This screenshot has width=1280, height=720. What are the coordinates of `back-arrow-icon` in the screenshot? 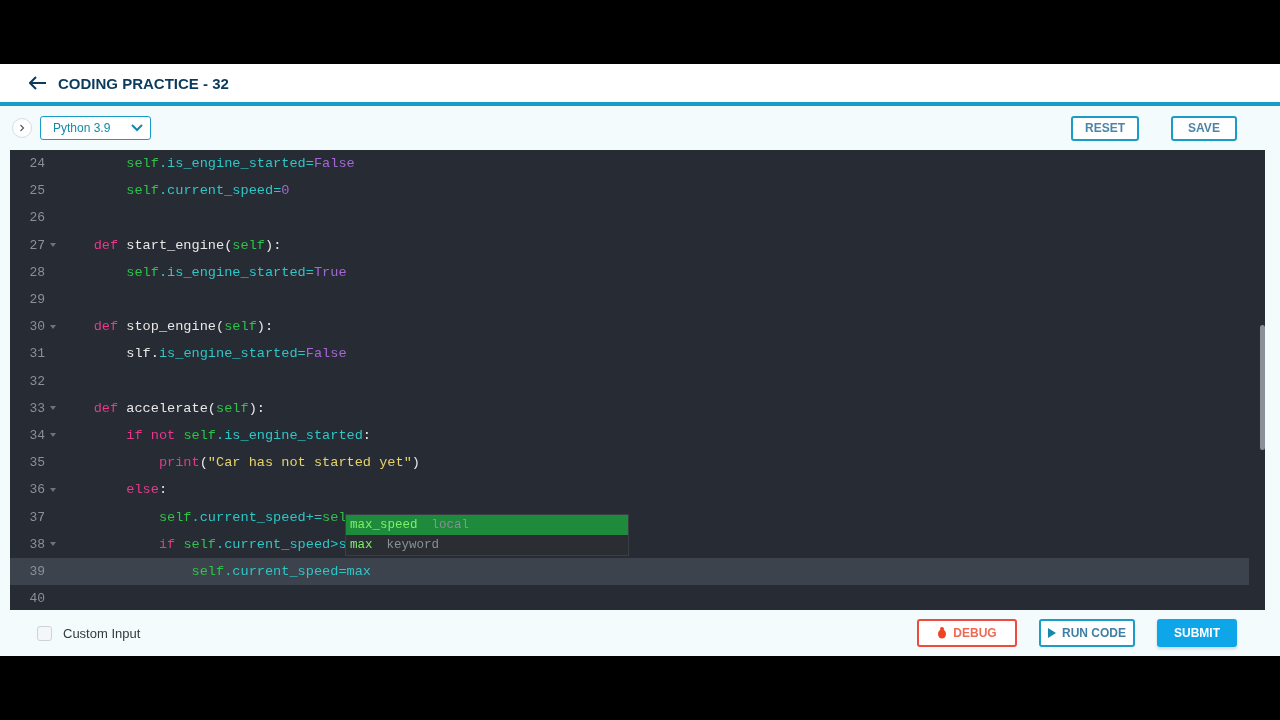 It's located at (38, 83).